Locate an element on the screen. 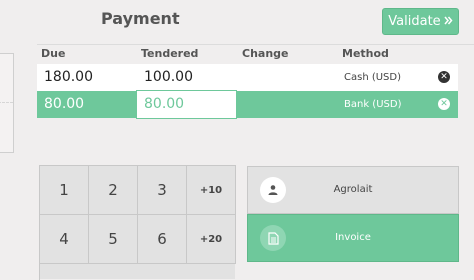 The height and width of the screenshot is (280, 474). numpad-key-1: 1 is located at coordinates (64, 190).